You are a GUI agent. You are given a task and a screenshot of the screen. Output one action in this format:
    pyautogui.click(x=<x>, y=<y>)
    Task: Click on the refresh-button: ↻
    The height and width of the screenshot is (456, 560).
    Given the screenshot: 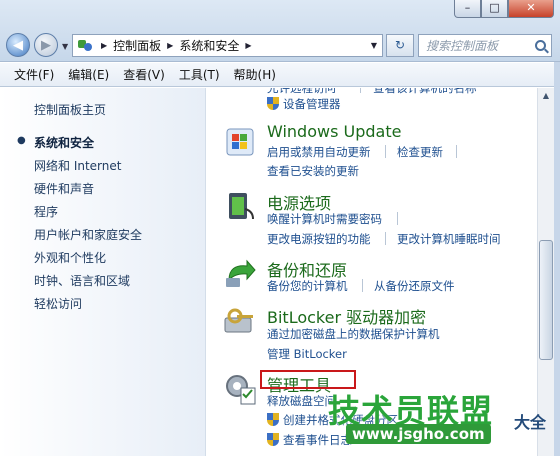 What is the action you would take?
    pyautogui.click(x=400, y=45)
    